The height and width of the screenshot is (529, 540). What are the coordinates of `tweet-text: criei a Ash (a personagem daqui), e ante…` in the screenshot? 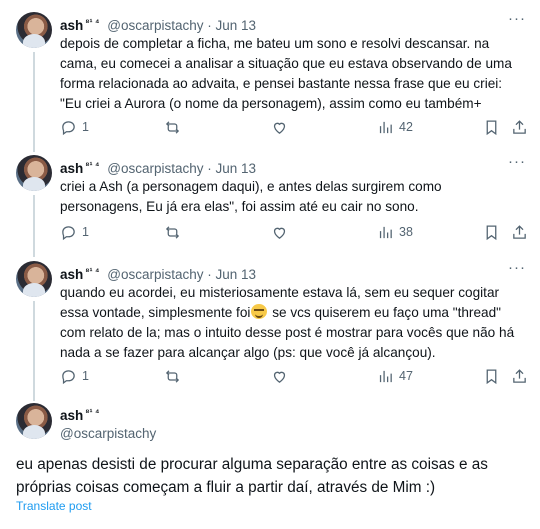 It's located at (251, 196).